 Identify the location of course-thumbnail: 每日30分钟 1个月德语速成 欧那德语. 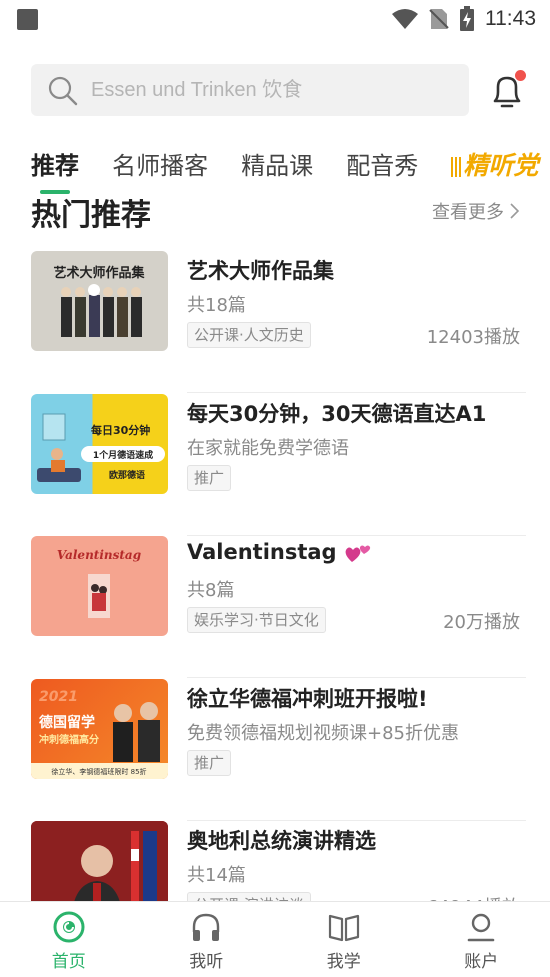
(99, 444).